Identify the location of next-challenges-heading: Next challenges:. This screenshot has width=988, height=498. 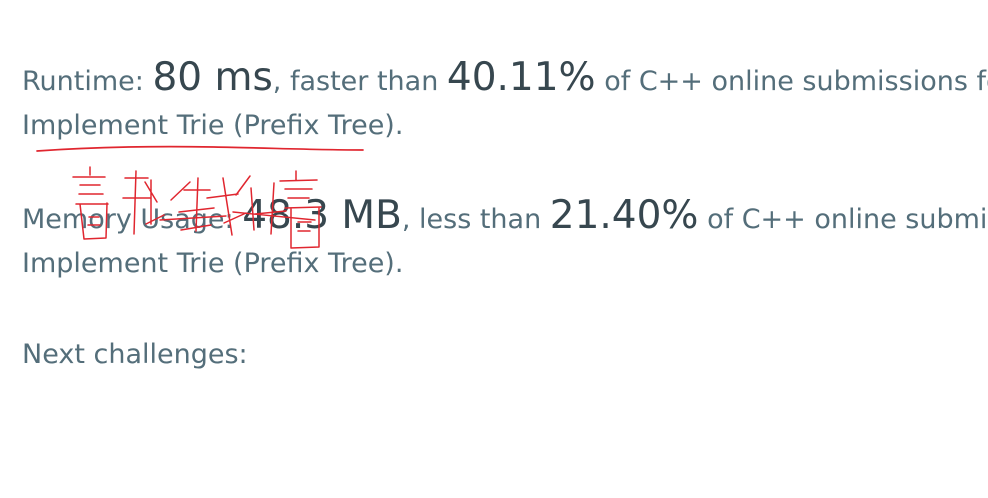
(135, 354).